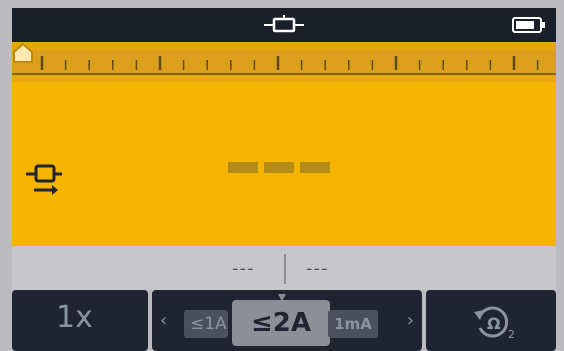  Describe the element at coordinates (206, 324) in the screenshot. I see `range-option-left: ≤1A` at that location.